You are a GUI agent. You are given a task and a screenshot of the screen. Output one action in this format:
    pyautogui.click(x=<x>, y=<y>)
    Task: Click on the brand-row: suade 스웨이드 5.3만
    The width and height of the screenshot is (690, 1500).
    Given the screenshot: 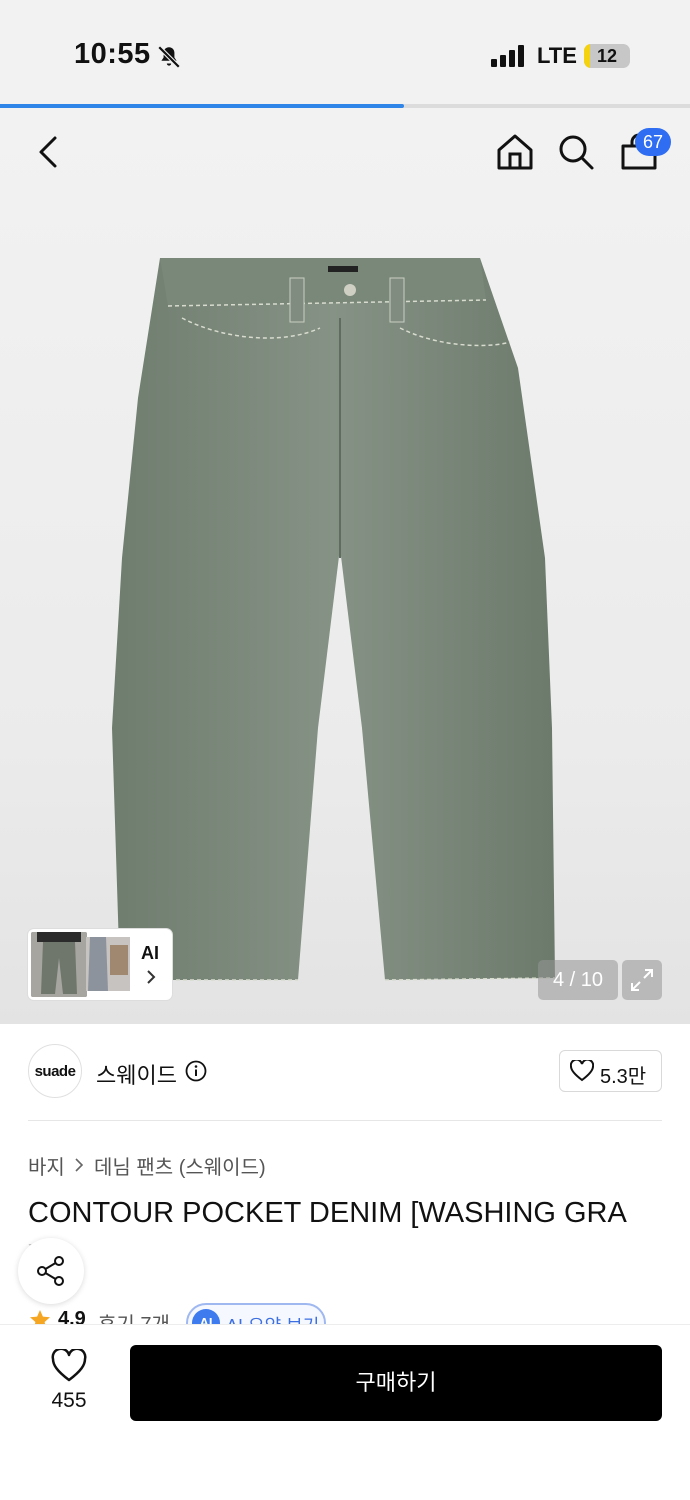 What is the action you would take?
    pyautogui.click(x=345, y=1072)
    